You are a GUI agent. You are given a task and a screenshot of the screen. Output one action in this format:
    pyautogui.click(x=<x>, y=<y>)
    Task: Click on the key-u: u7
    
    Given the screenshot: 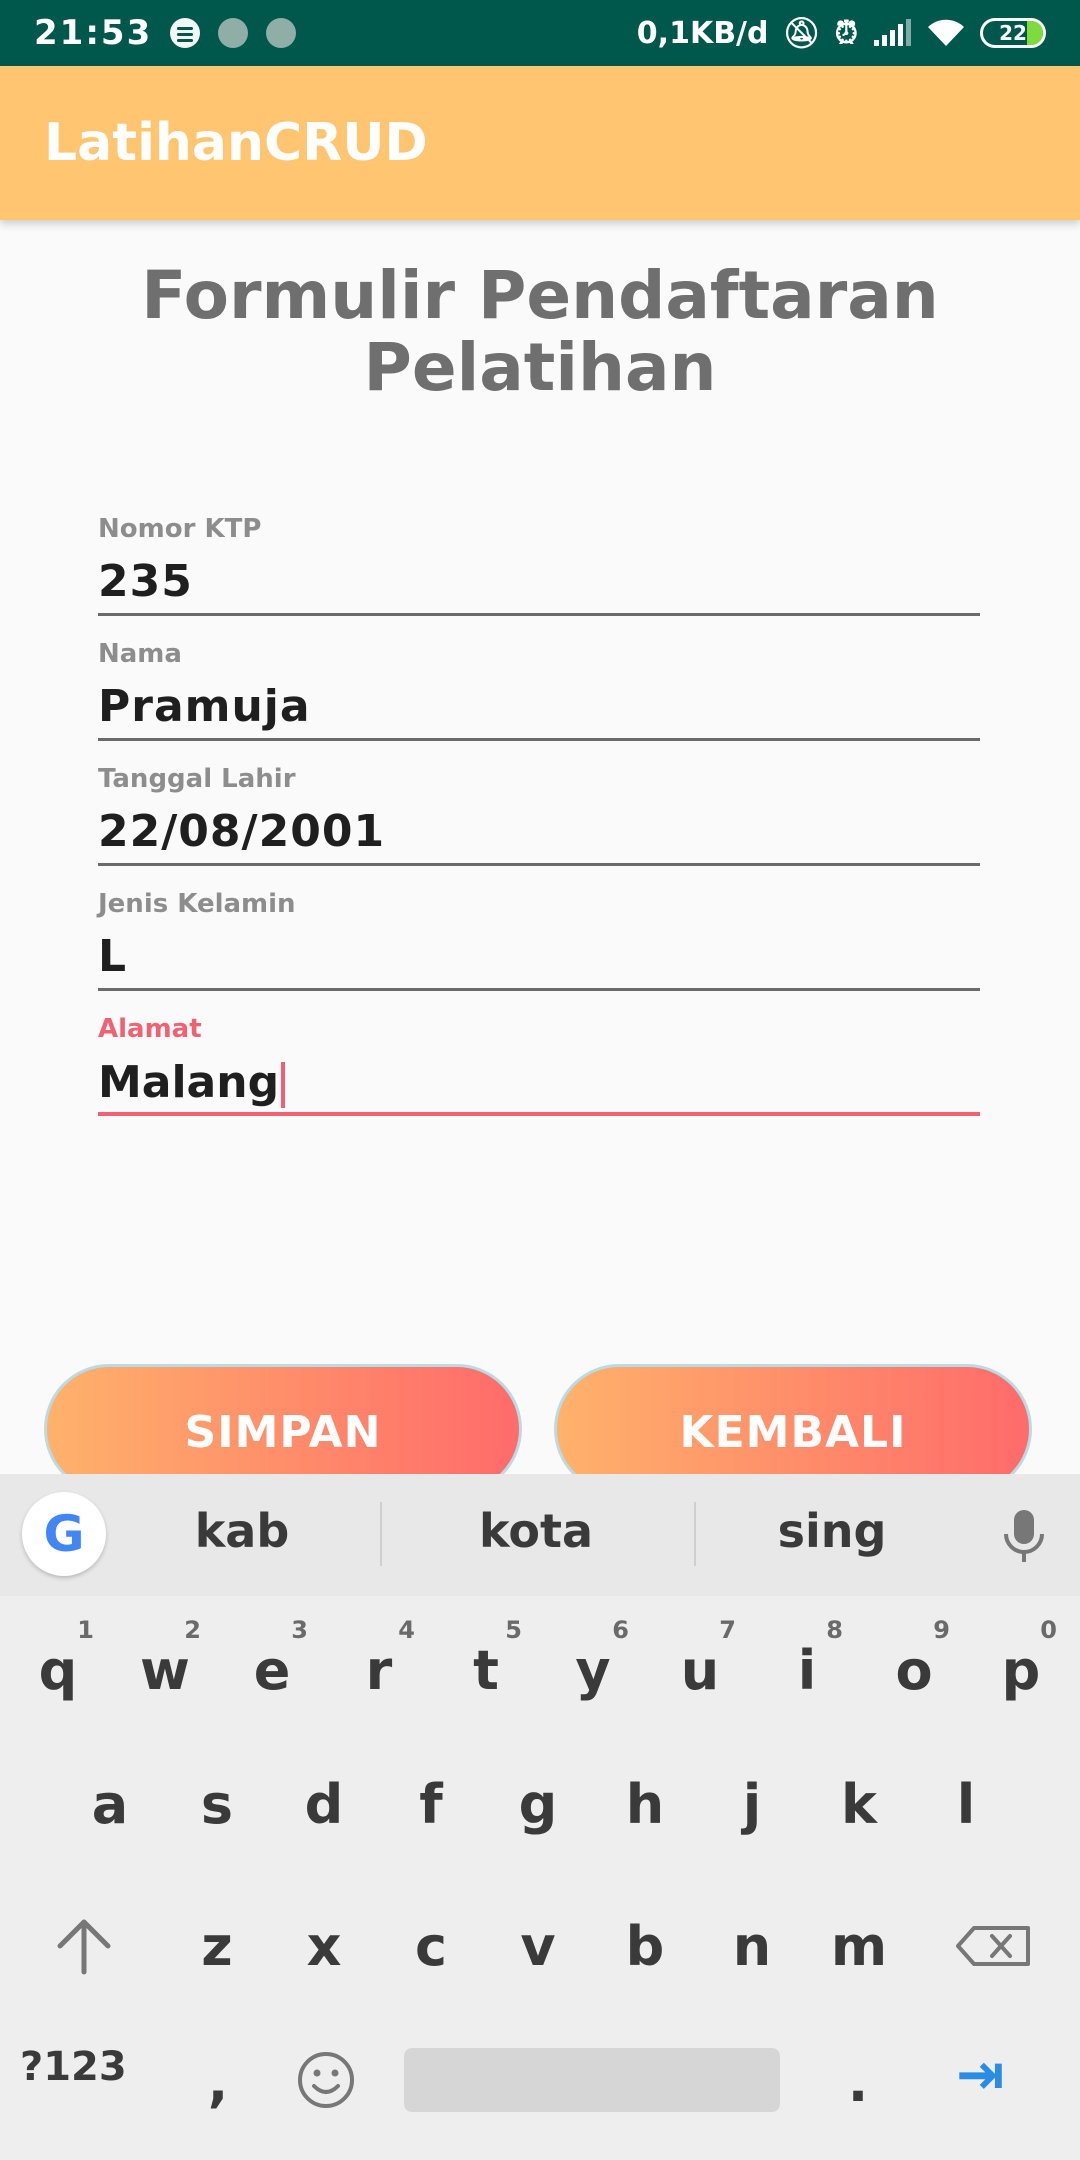 What is the action you would take?
    pyautogui.click(x=700, y=1670)
    